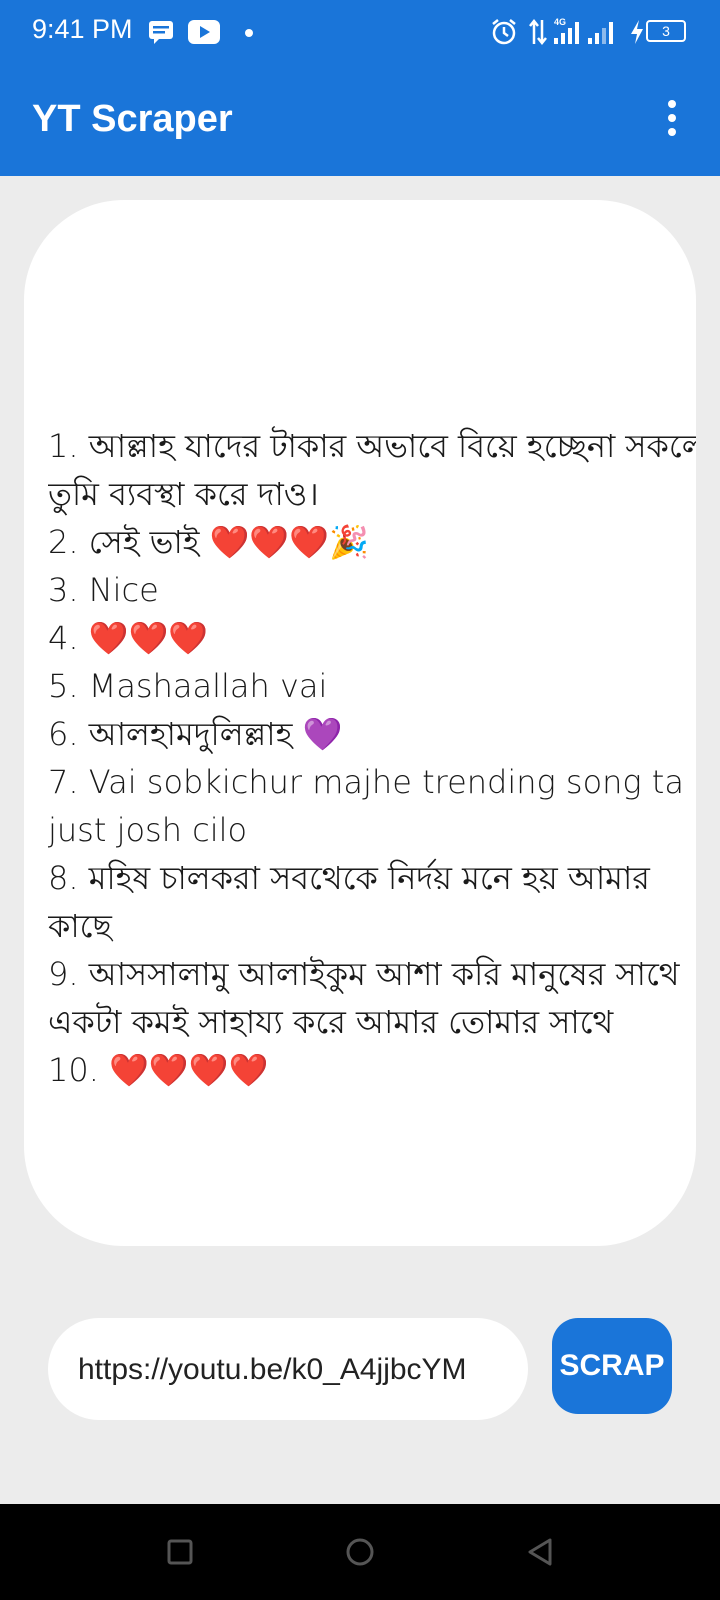 Image resolution: width=720 pixels, height=1600 pixels. Describe the element at coordinates (540, 1552) in the screenshot. I see `back-icon` at that location.